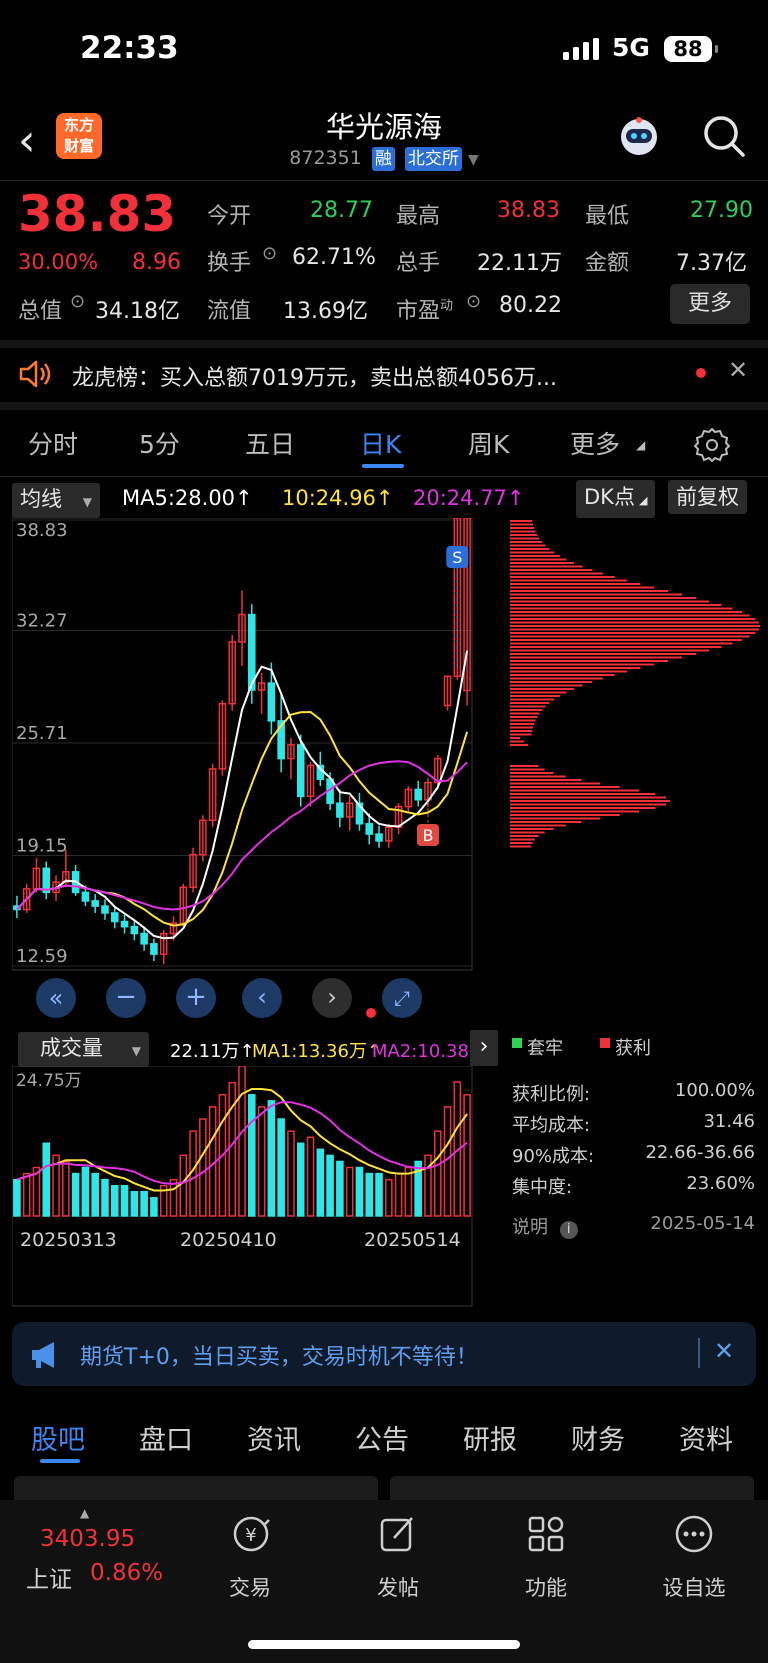 This screenshot has height=1663, width=768. Describe the element at coordinates (694, 1534) in the screenshot. I see `more-dots-icon` at that location.